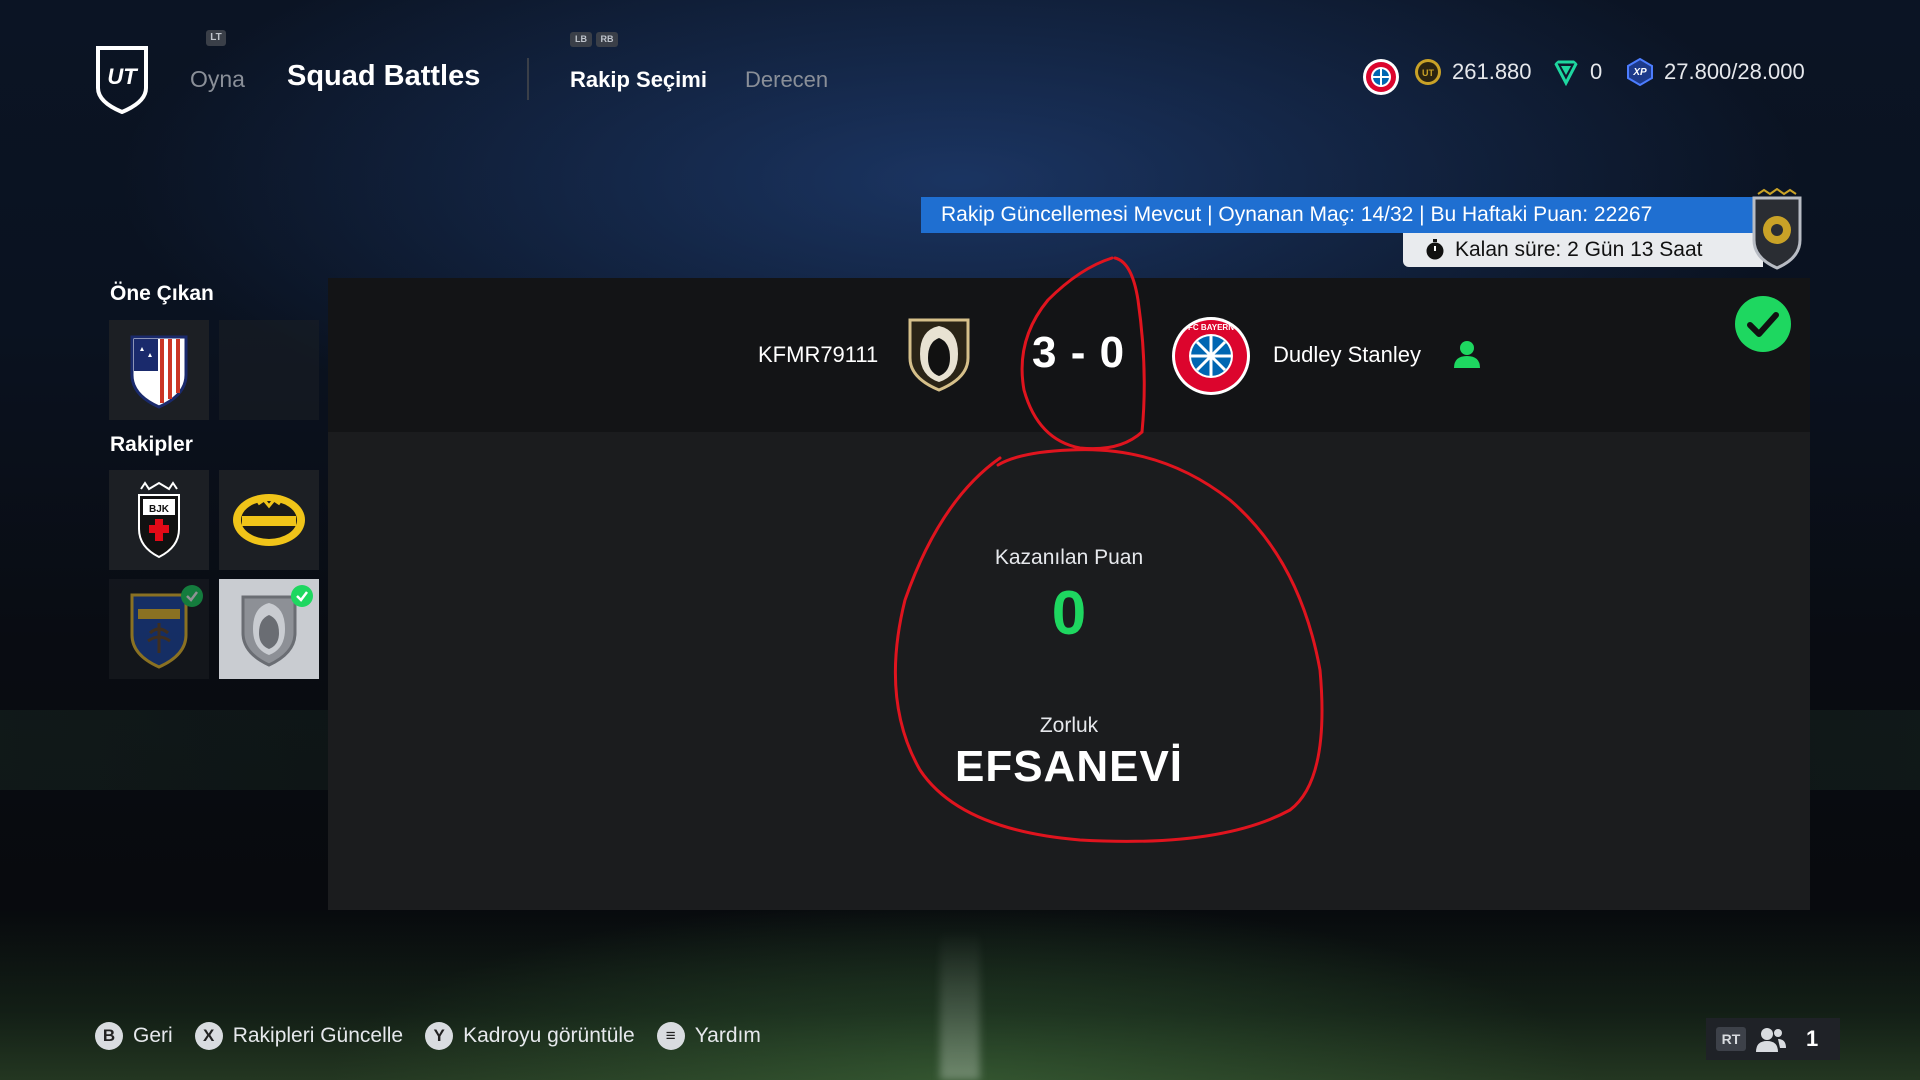 This screenshot has width=1920, height=1080. I want to click on club-badge-icon, so click(1381, 77).